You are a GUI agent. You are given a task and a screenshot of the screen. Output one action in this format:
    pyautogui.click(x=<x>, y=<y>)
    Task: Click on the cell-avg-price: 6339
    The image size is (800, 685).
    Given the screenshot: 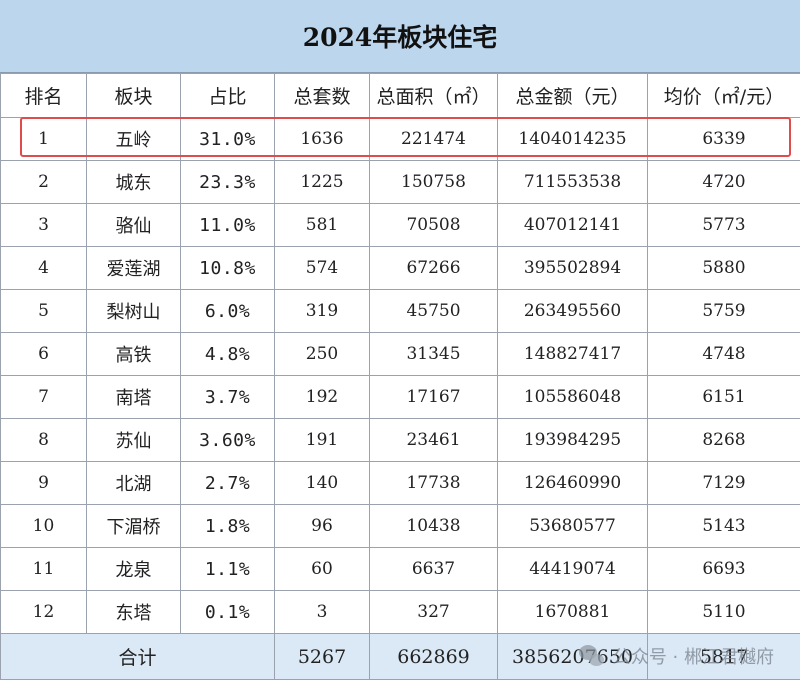 What is the action you would take?
    pyautogui.click(x=723, y=139)
    